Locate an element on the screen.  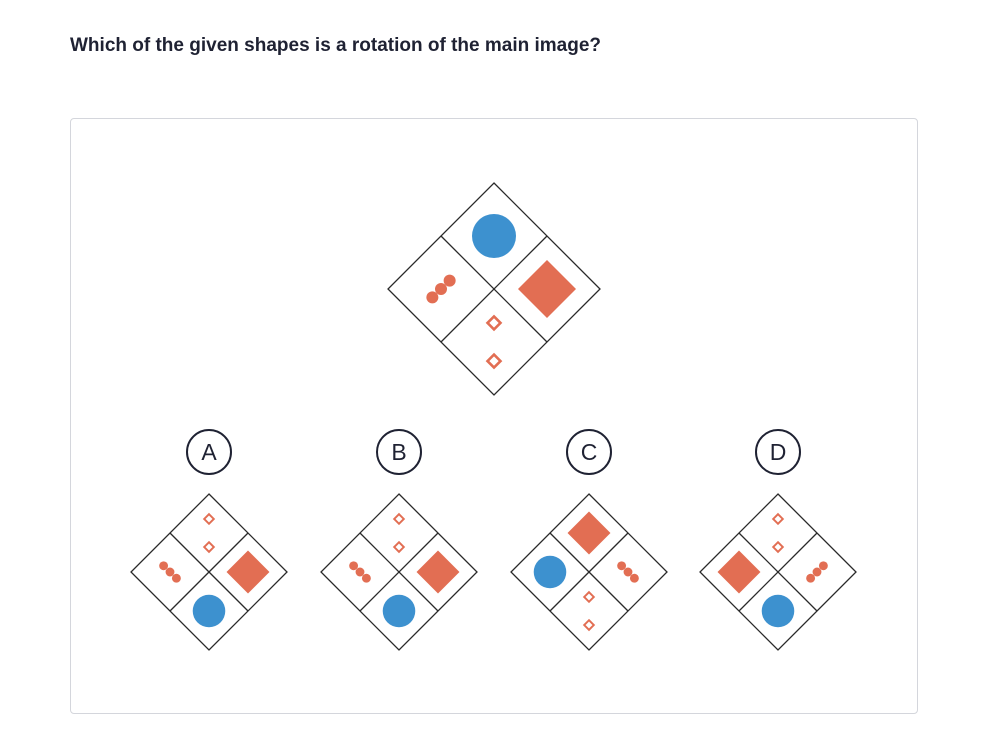
option-a-figure is located at coordinates (209, 572).